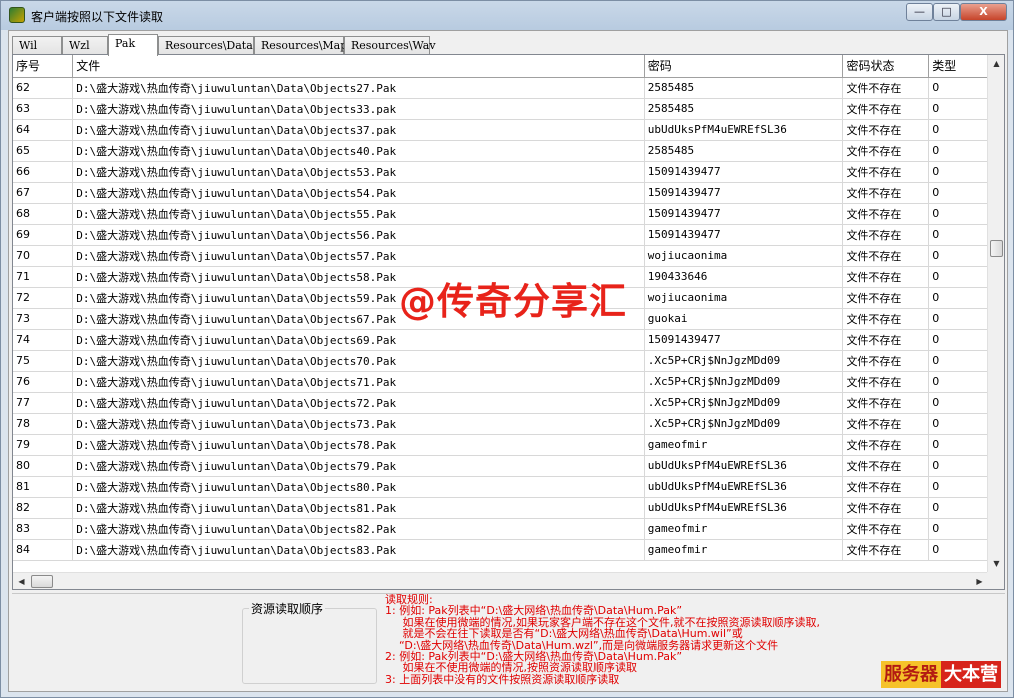 The image size is (1014, 698). Describe the element at coordinates (995, 313) in the screenshot. I see `vertical-scrollbar: ▲ ▼` at that location.